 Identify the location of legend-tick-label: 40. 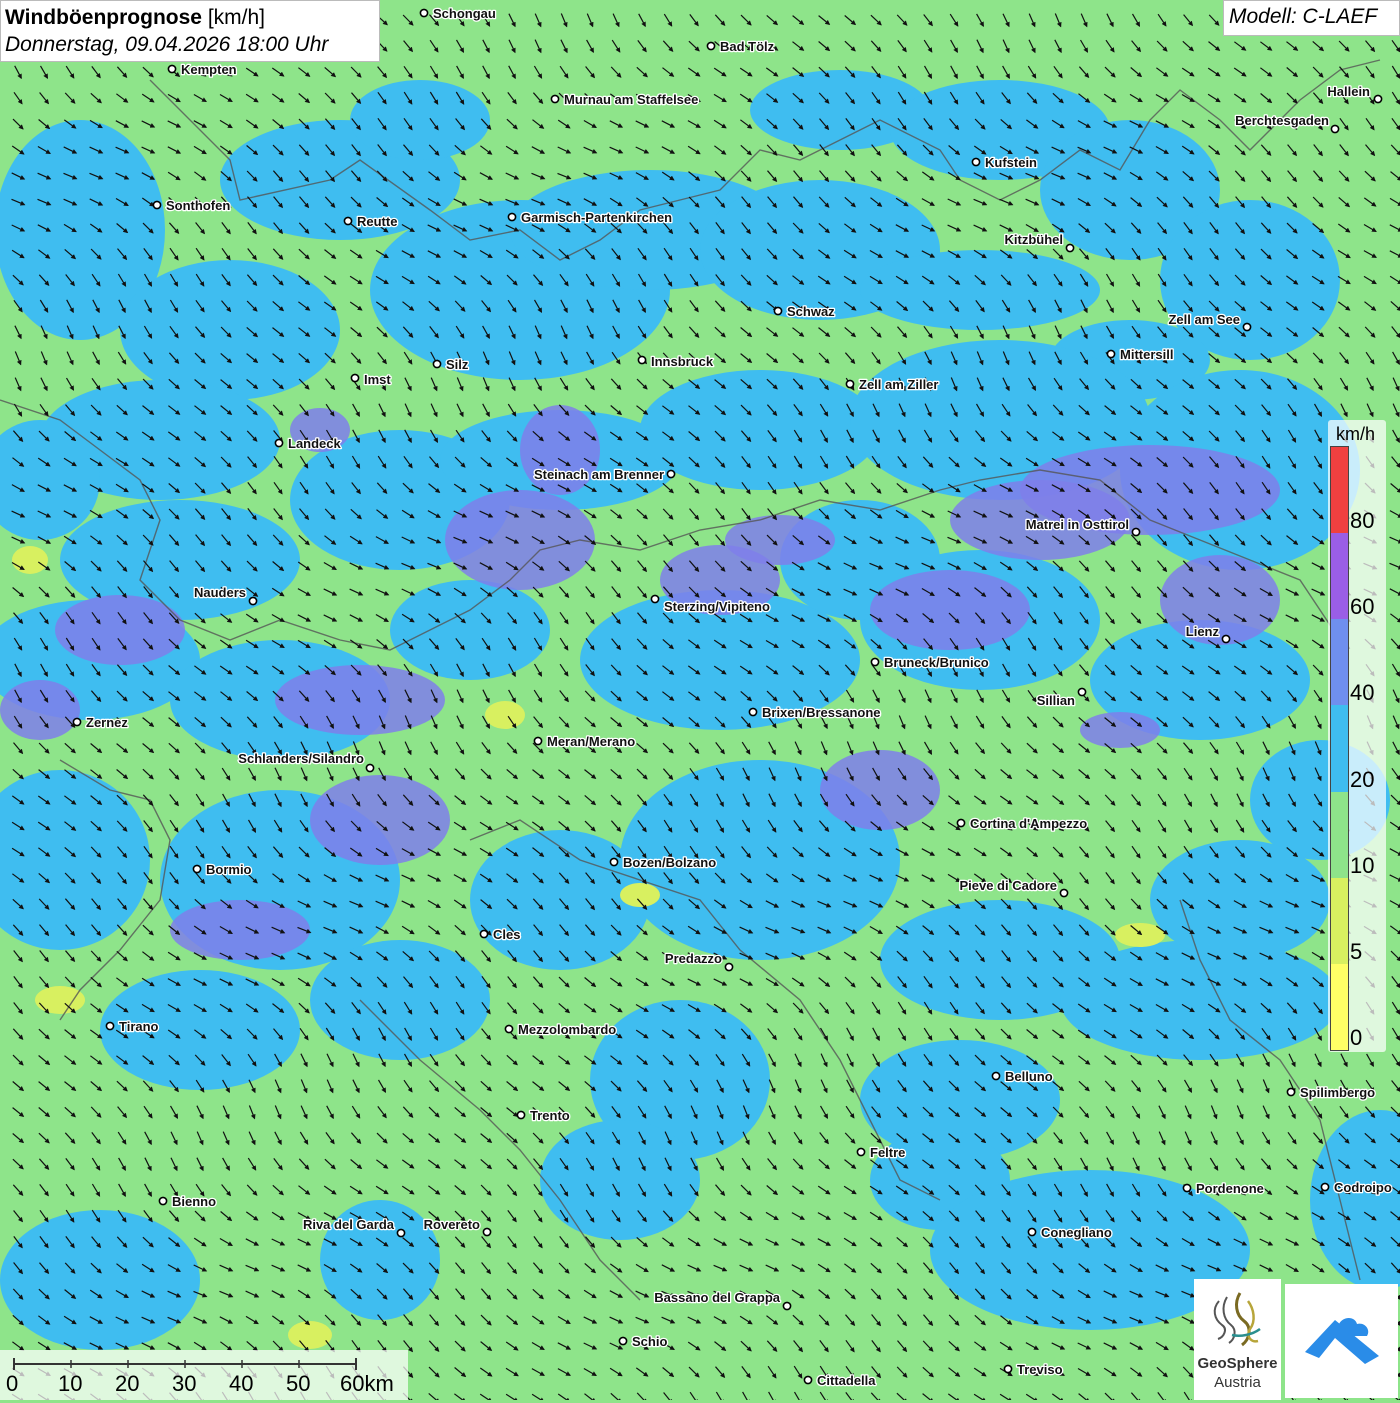
(1362, 693).